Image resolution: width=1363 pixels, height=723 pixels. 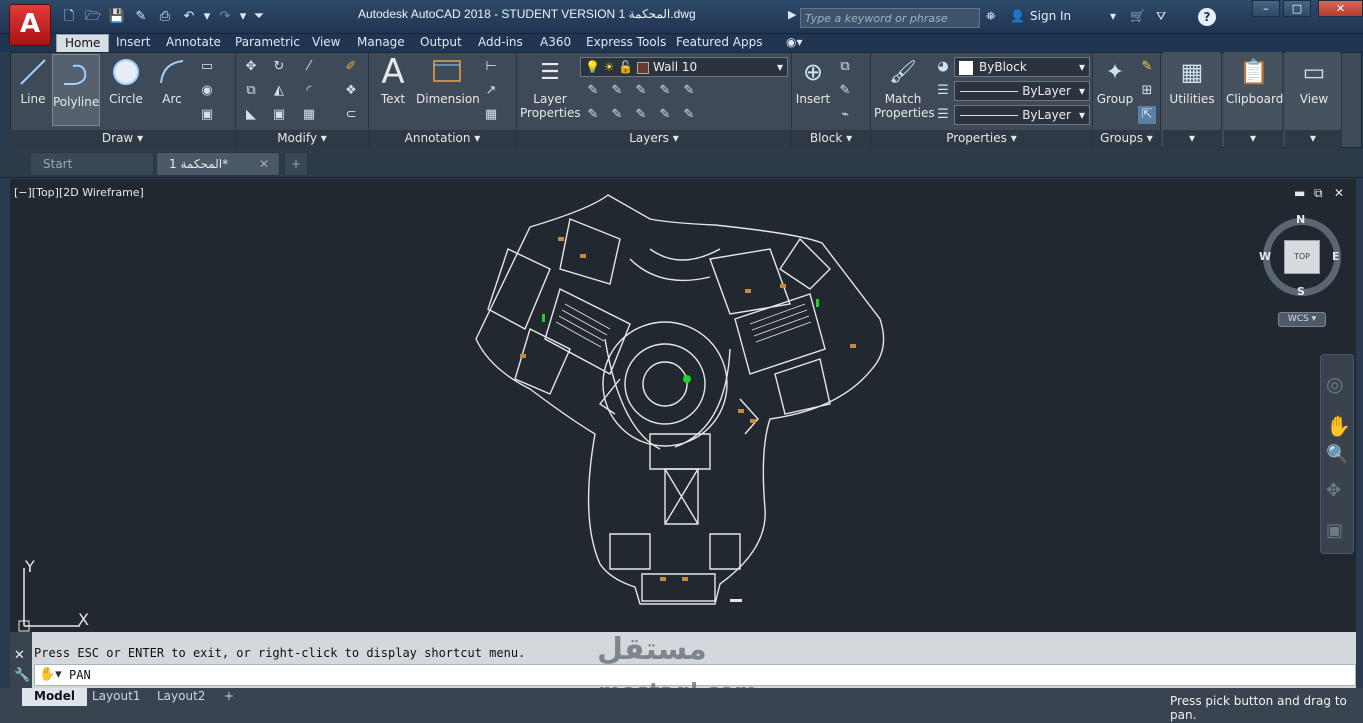 What do you see at coordinates (351, 115) in the screenshot?
I see `offset-icon: ⊂` at bounding box center [351, 115].